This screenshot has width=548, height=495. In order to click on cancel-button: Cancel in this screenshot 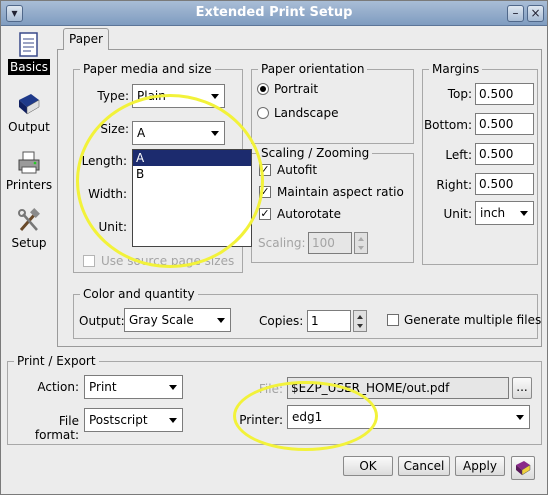, I will do `click(424, 466)`.